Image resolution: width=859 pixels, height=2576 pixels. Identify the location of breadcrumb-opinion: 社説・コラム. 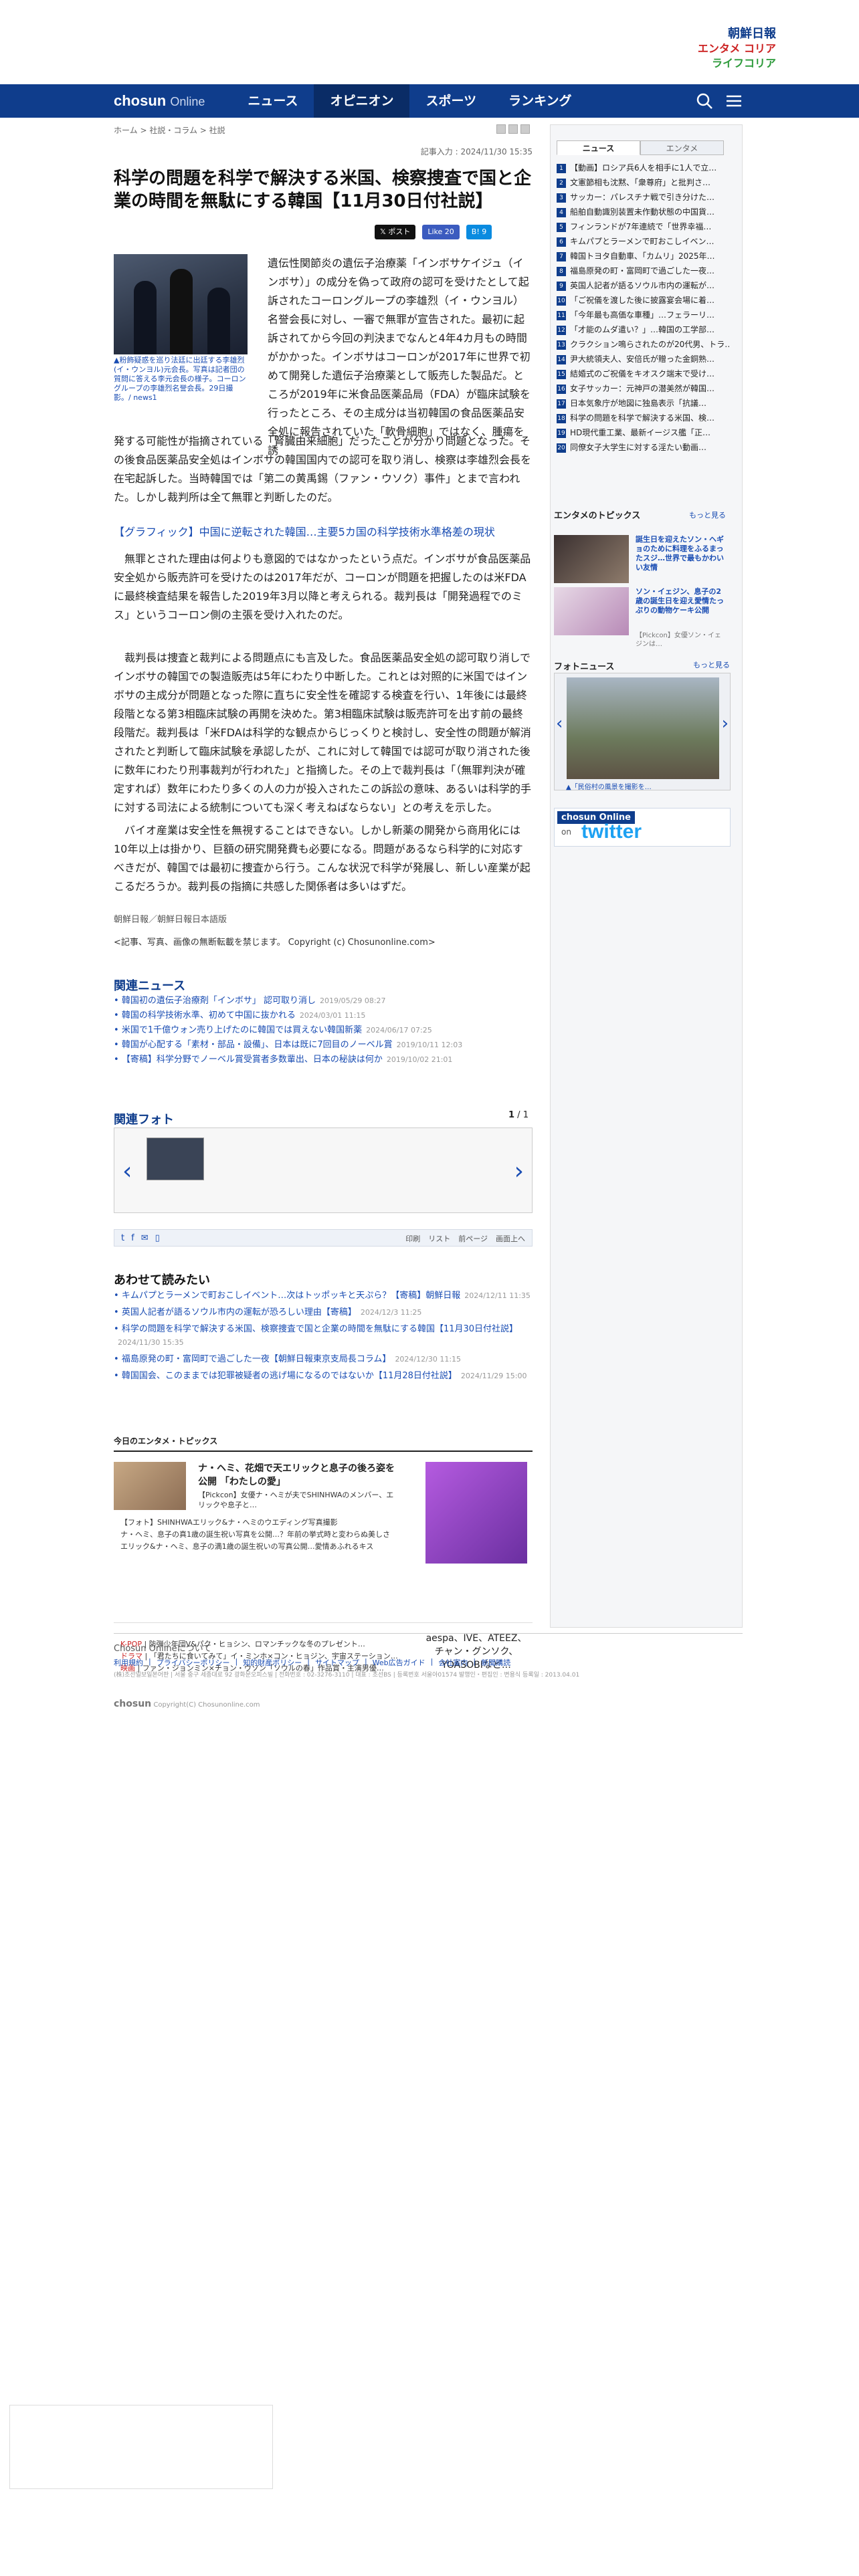
(173, 130).